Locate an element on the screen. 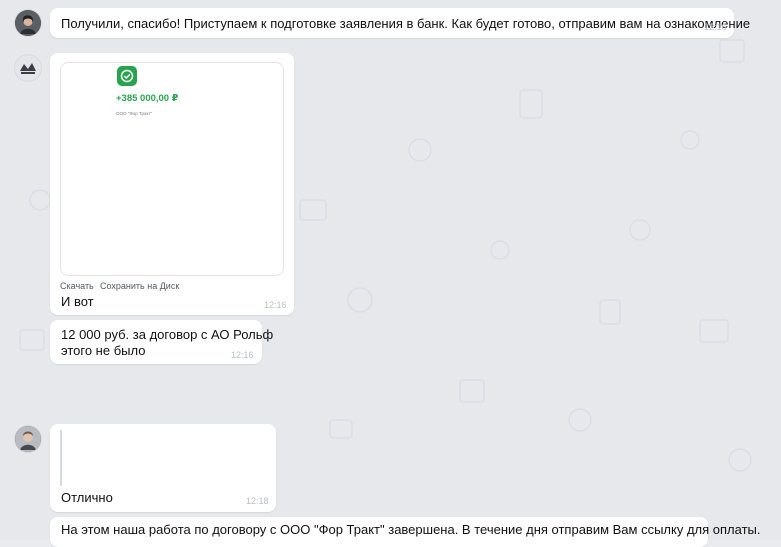 The height and width of the screenshot is (547, 781). save-to-disk-link: Сохранить на Диск is located at coordinates (139, 286).